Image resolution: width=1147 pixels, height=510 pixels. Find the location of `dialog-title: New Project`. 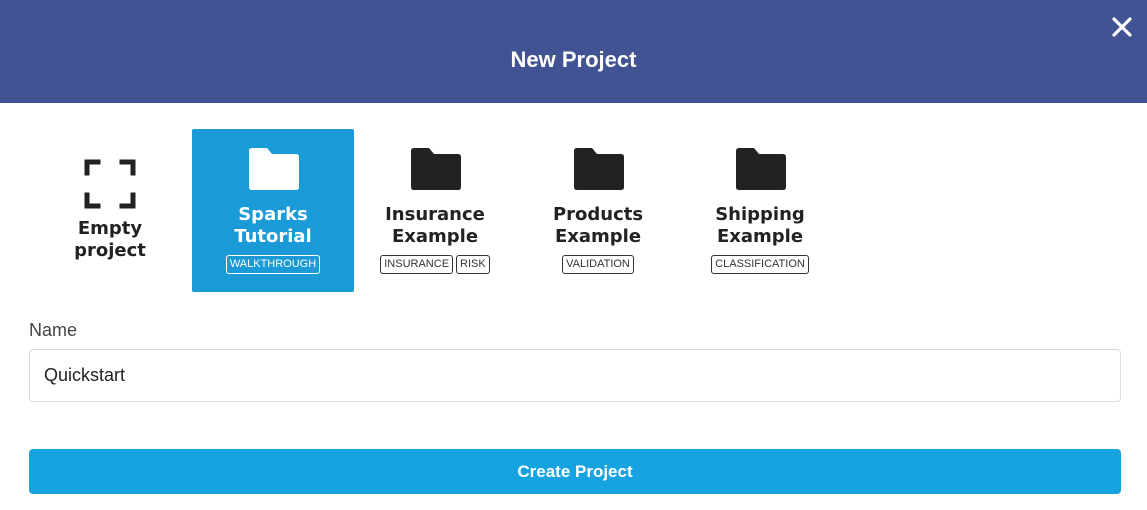

dialog-title: New Project is located at coordinates (573, 59).